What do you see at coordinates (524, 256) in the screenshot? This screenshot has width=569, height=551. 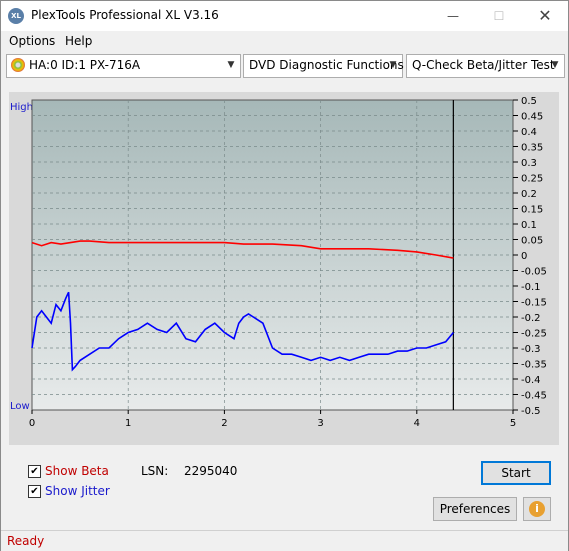 I see `y-tick-label: 0` at bounding box center [524, 256].